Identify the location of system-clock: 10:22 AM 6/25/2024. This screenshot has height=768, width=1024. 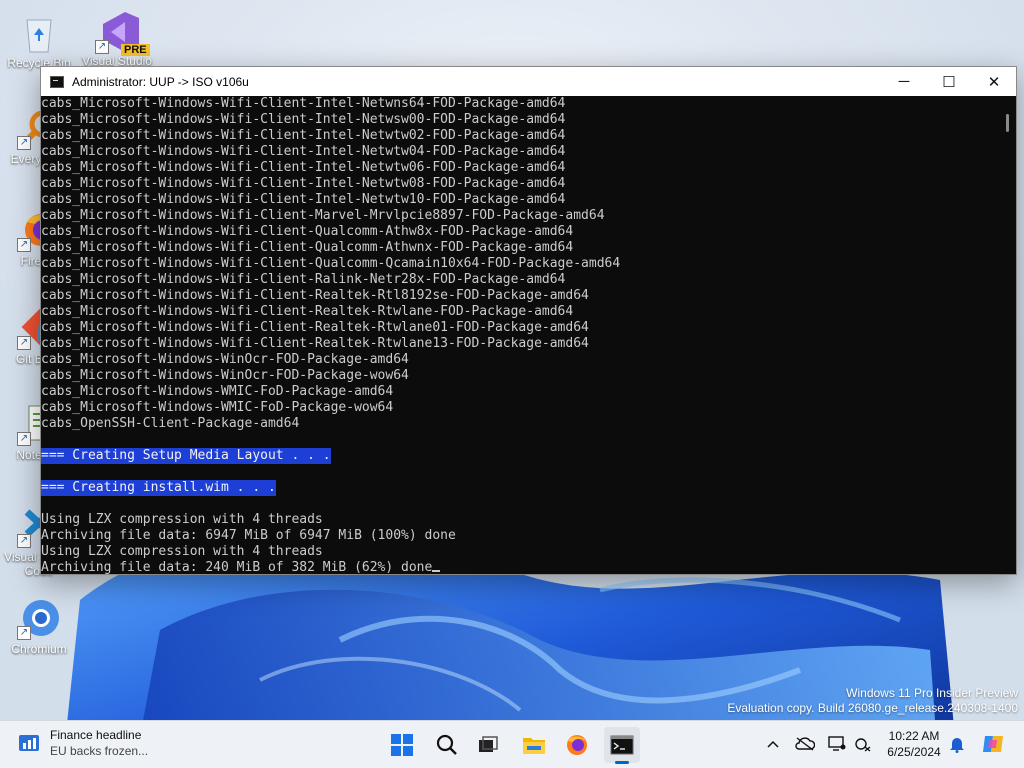
(914, 744).